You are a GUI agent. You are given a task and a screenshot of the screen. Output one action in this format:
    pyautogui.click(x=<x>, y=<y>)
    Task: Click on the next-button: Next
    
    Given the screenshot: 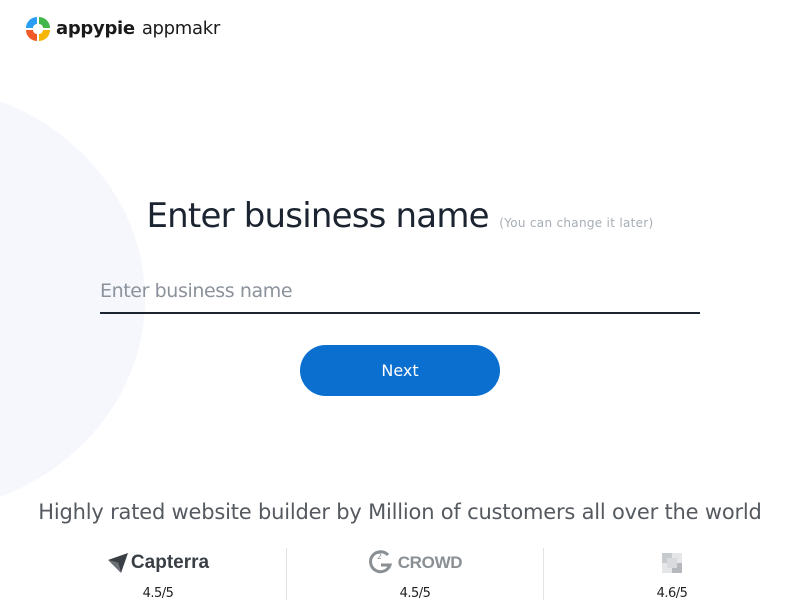 What is the action you would take?
    pyautogui.click(x=400, y=370)
    